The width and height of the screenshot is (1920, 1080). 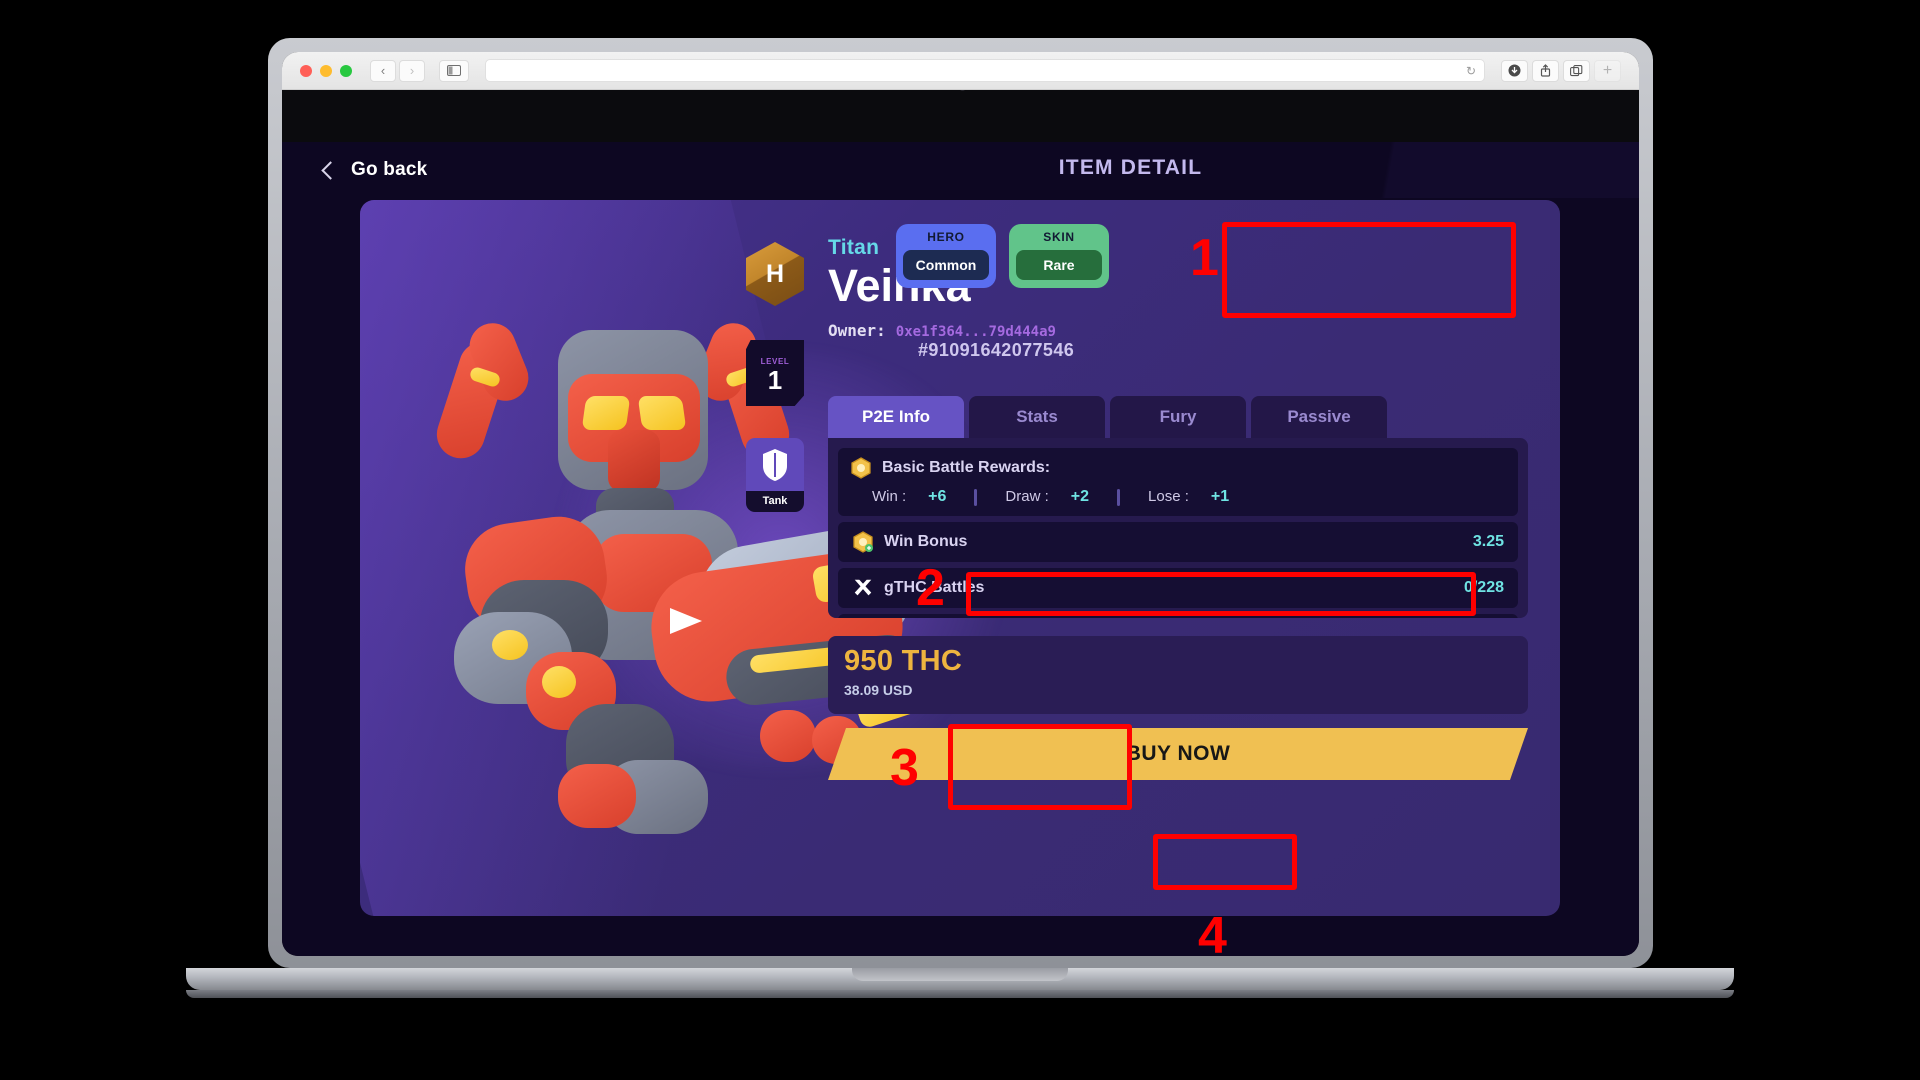 I want to click on owner-row: Owner: 0xe1f364...79d444a9, so click(x=1178, y=330).